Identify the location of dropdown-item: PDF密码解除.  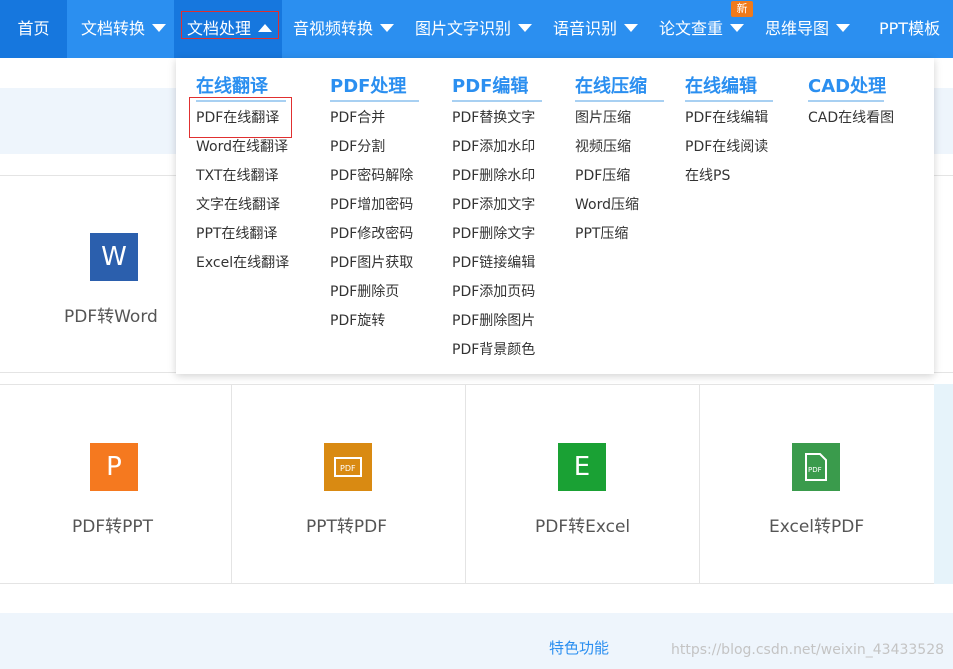
(371, 176).